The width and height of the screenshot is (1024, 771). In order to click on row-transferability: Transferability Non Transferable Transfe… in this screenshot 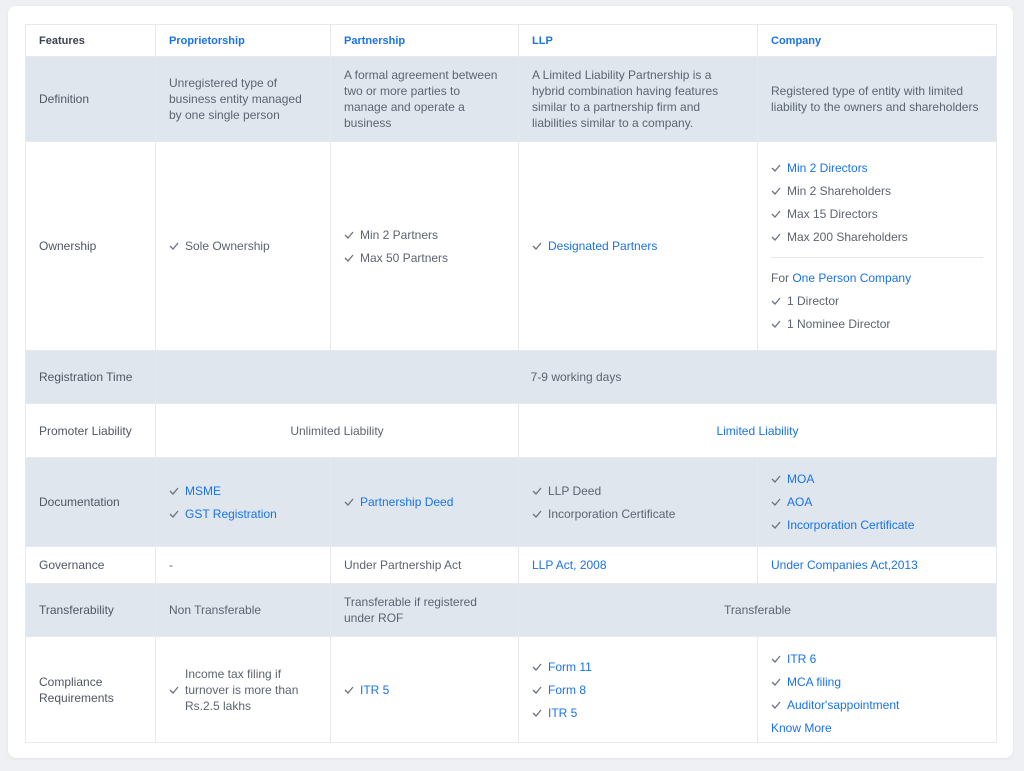, I will do `click(511, 610)`.